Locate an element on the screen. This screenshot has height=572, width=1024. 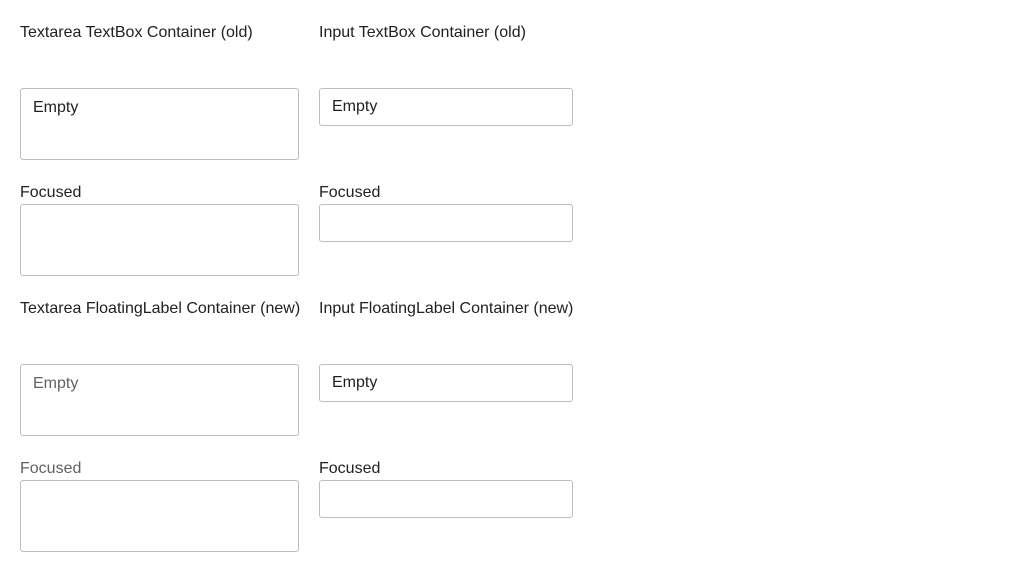
input-old-focused-label: Focused is located at coordinates (350, 192).